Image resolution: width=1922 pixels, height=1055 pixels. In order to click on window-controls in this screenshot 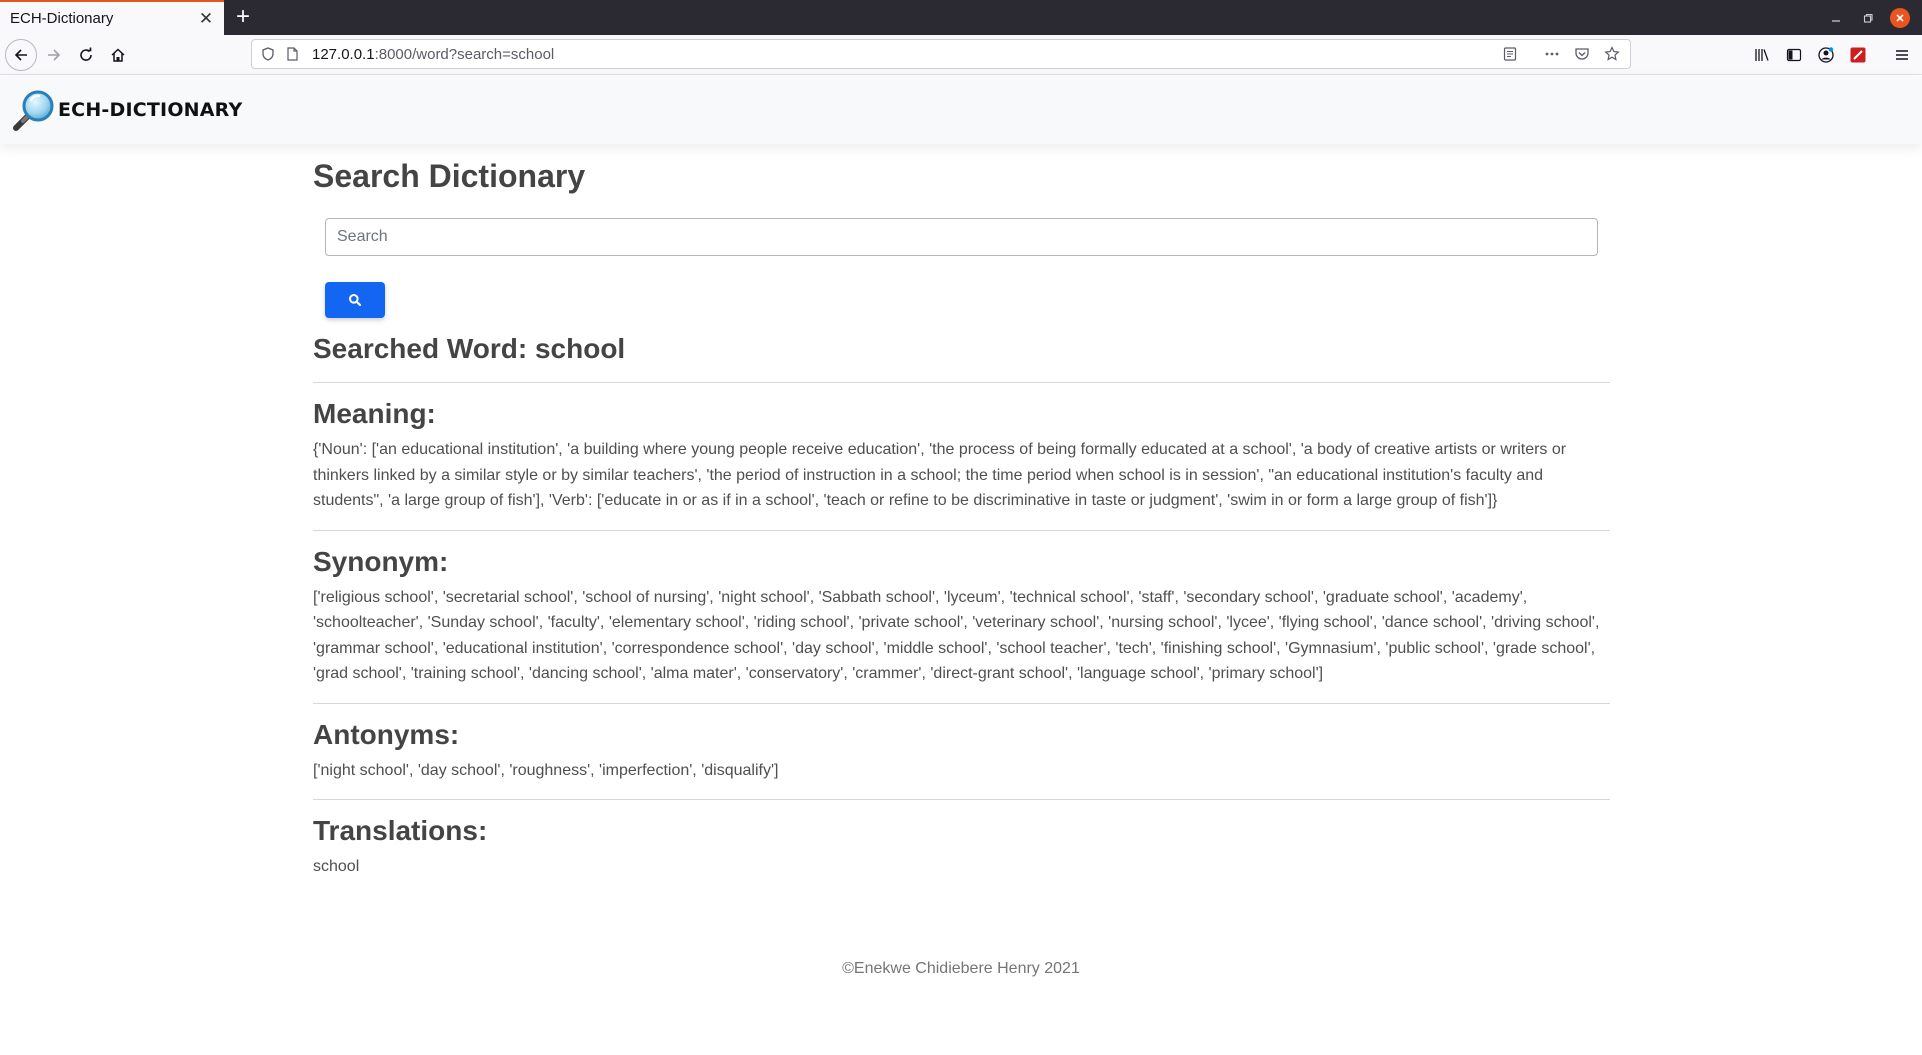, I will do `click(1871, 17)`.